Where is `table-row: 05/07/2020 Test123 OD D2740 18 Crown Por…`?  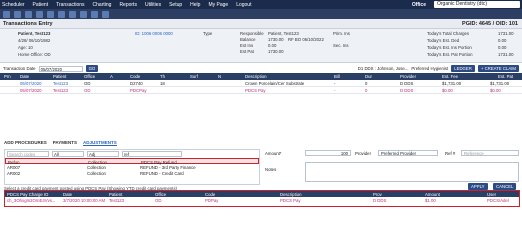 table-row: 05/07/2020 Test123 OD D2740 18 Crown Por… is located at coordinates (261, 83).